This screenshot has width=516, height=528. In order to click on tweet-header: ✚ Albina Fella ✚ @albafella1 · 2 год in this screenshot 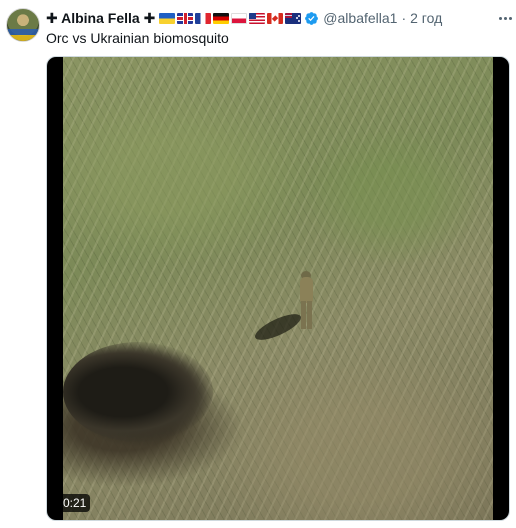, I will do `click(244, 18)`.